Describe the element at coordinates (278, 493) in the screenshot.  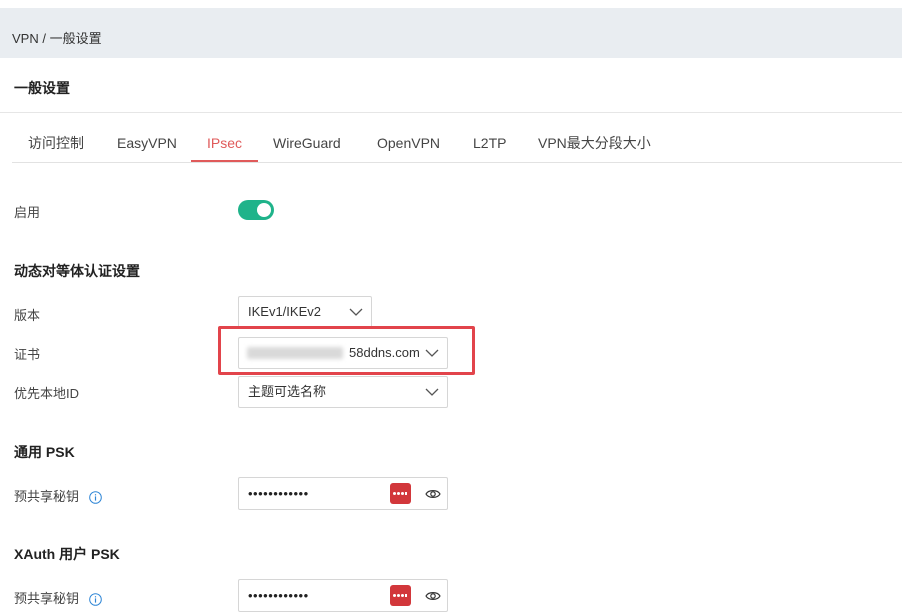
I see `general-psk-value: ••••••••••••` at that location.